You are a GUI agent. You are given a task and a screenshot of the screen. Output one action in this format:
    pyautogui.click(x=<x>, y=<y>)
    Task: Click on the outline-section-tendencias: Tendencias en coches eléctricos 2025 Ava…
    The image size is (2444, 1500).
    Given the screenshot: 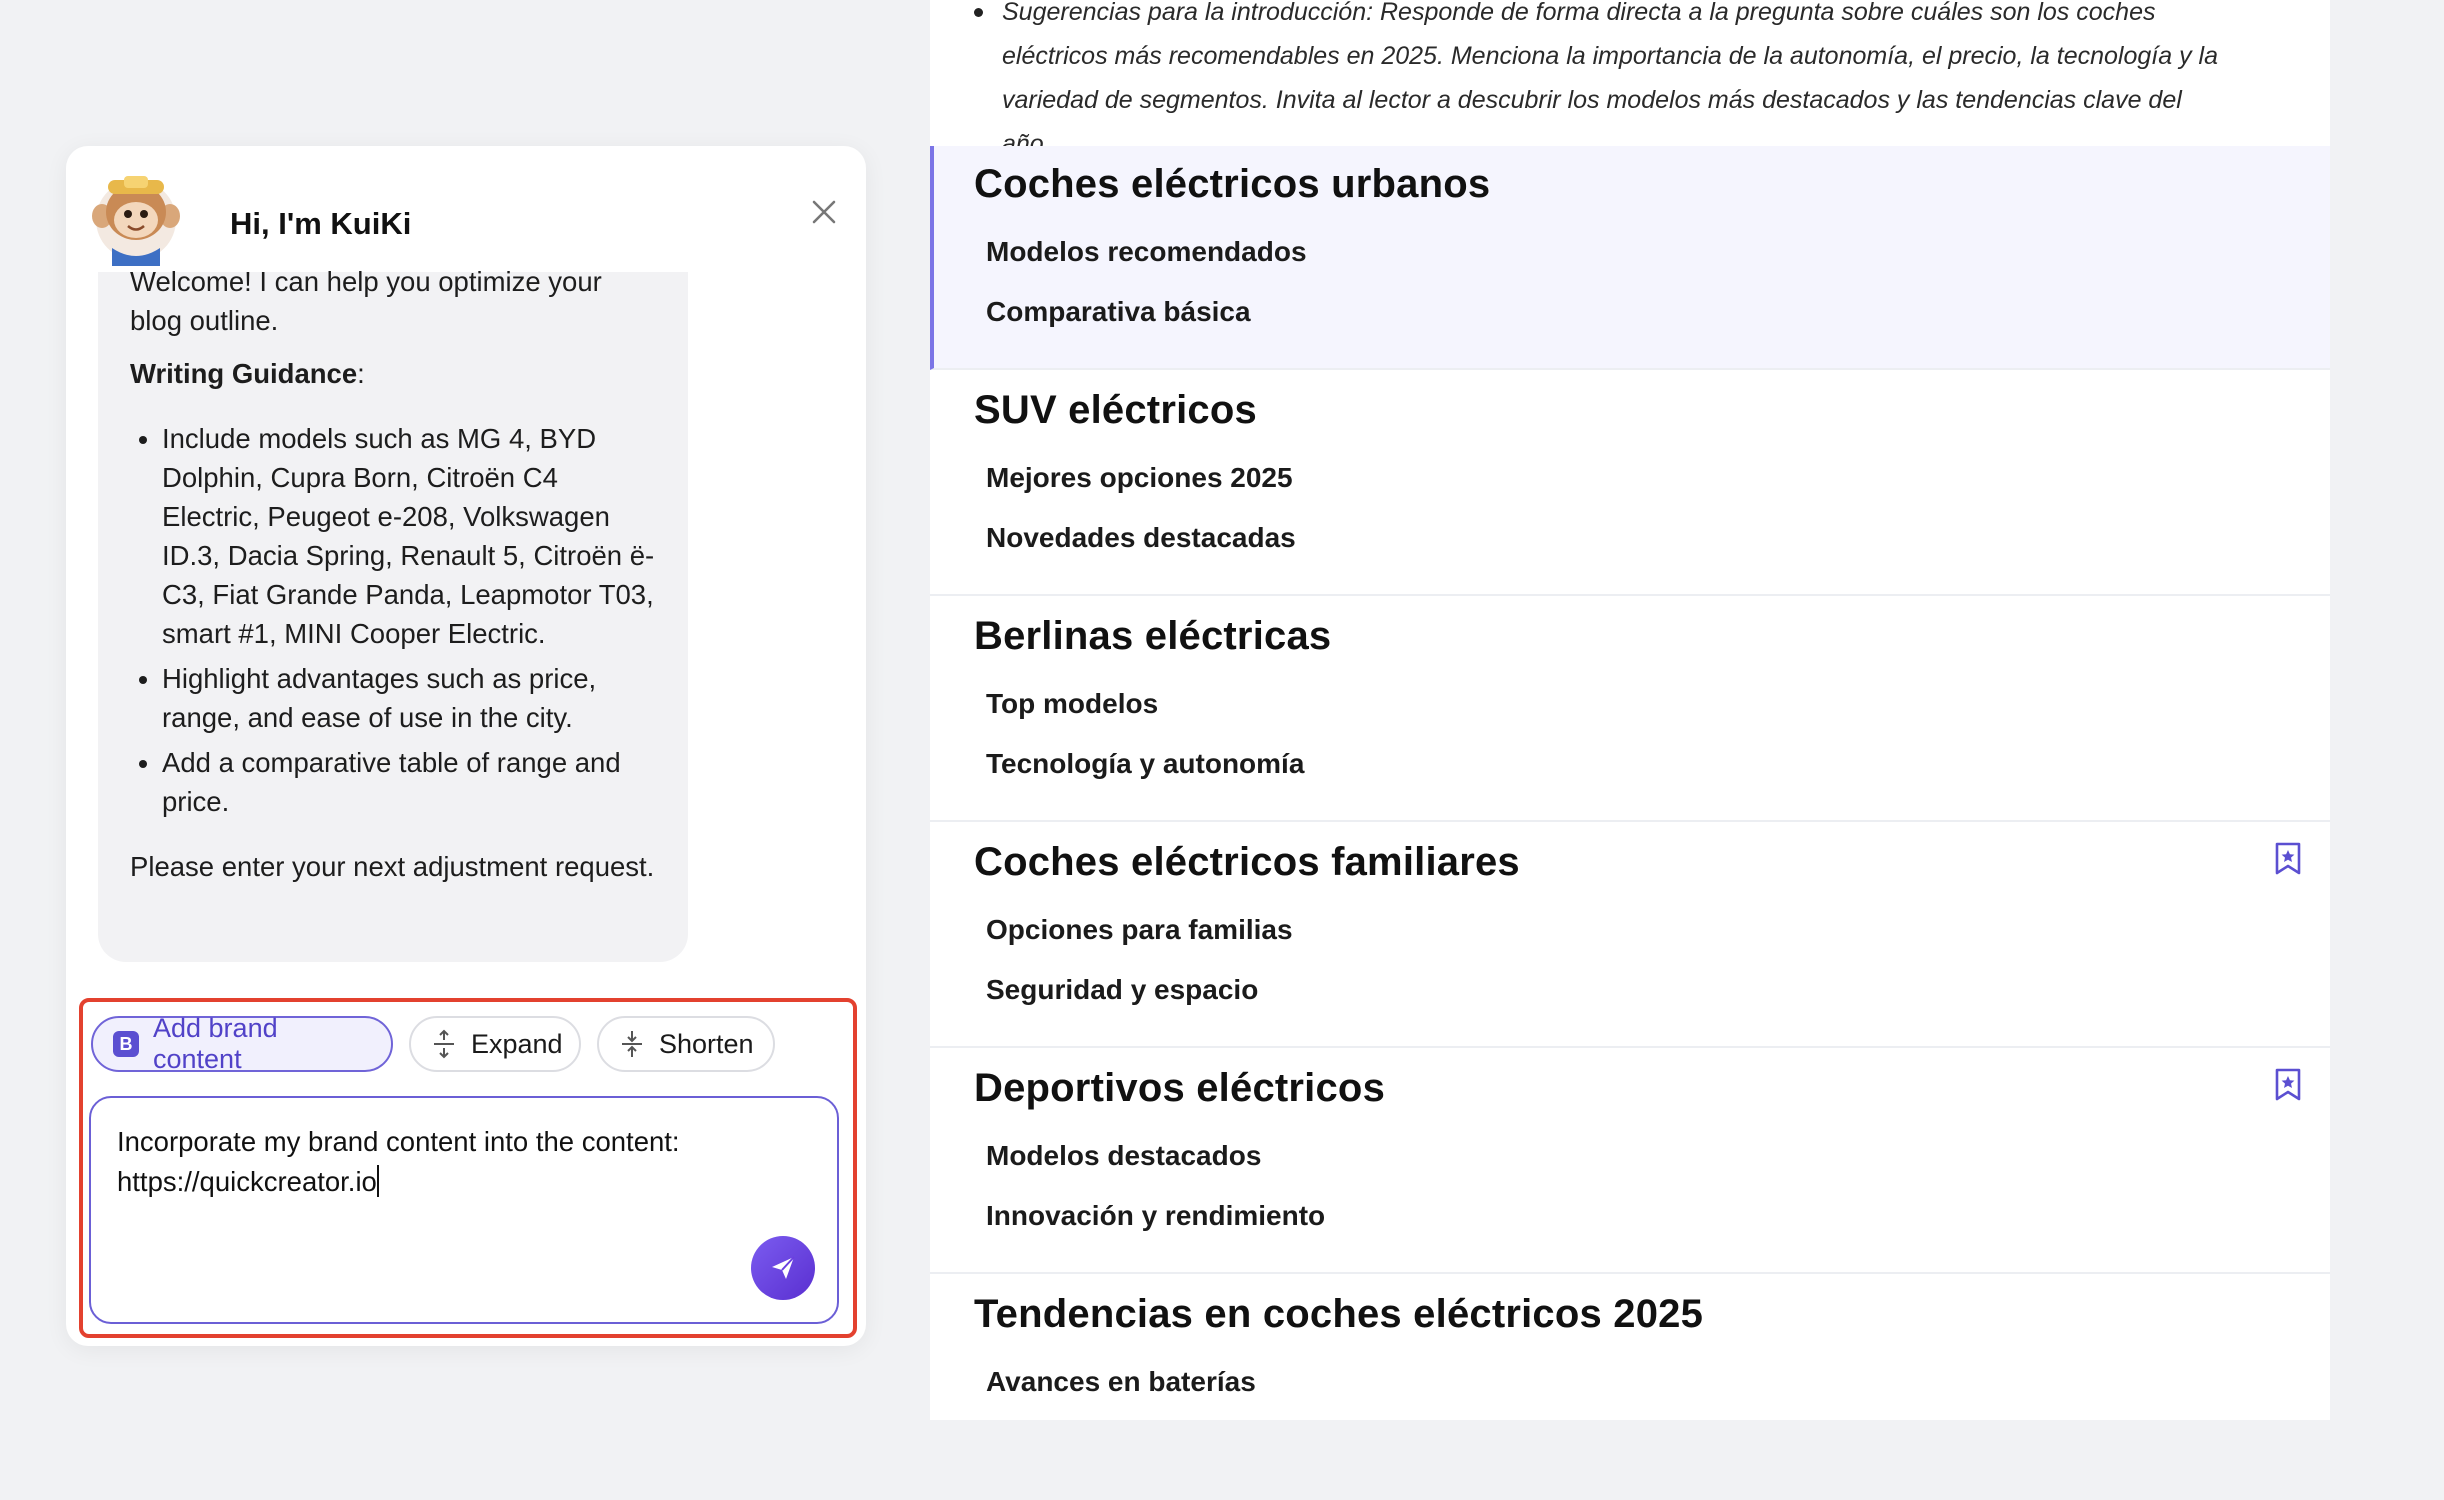 What is the action you would take?
    pyautogui.click(x=1630, y=1388)
    